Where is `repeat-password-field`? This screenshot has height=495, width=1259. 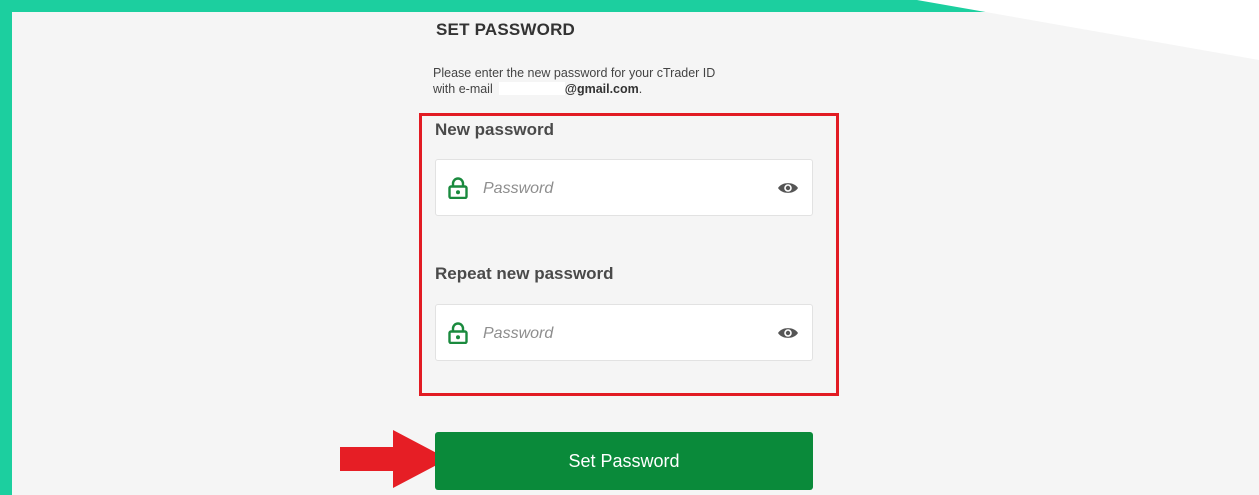 repeat-password-field is located at coordinates (624, 332).